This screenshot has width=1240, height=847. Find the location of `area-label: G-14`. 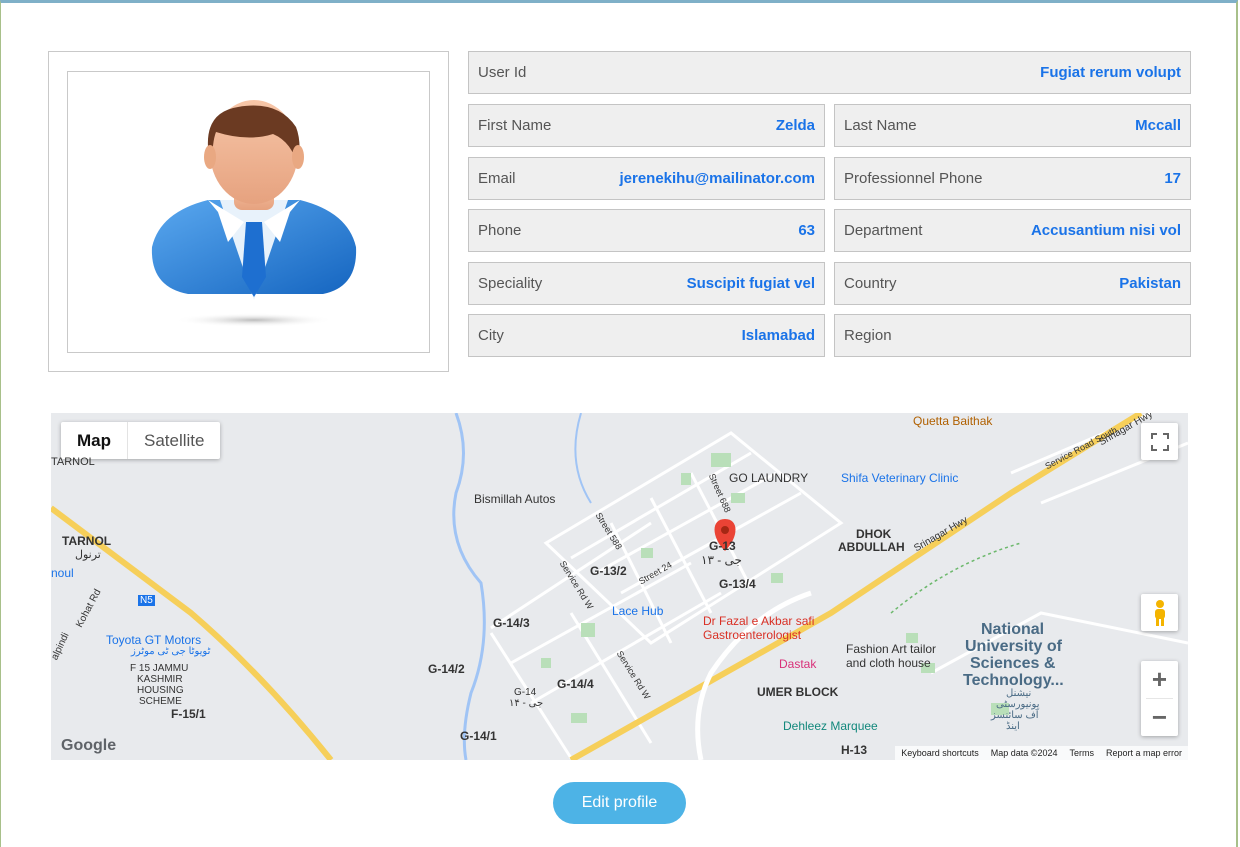

area-label: G-14 is located at coordinates (525, 692).